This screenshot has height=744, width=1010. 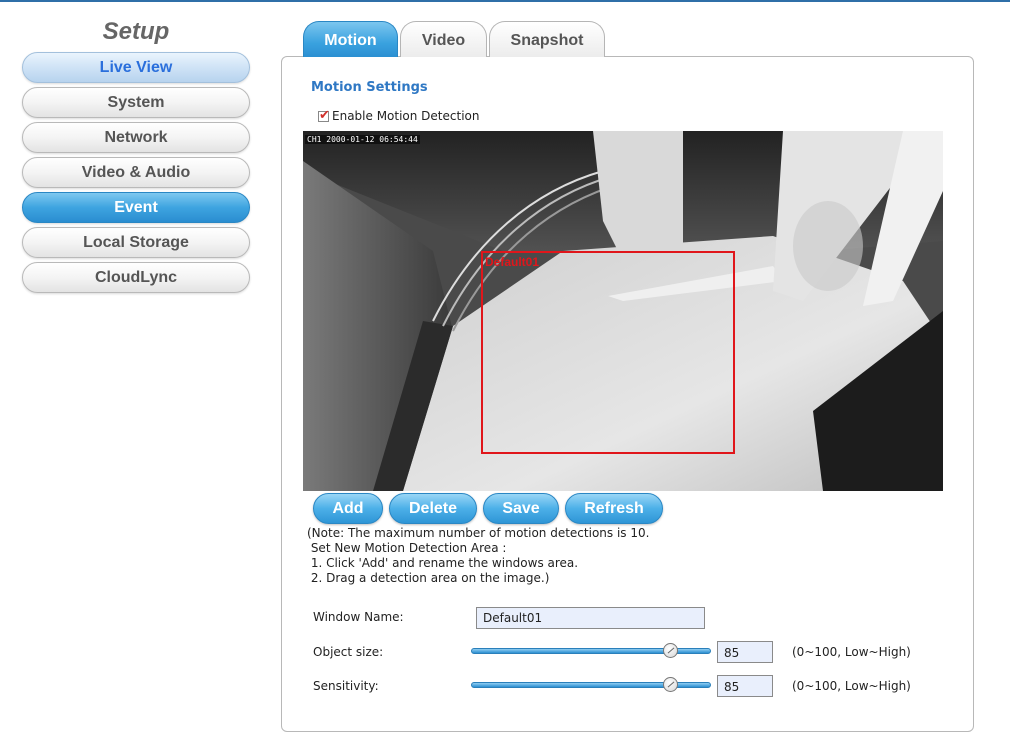 What do you see at coordinates (348, 508) in the screenshot?
I see `add-button: Add` at bounding box center [348, 508].